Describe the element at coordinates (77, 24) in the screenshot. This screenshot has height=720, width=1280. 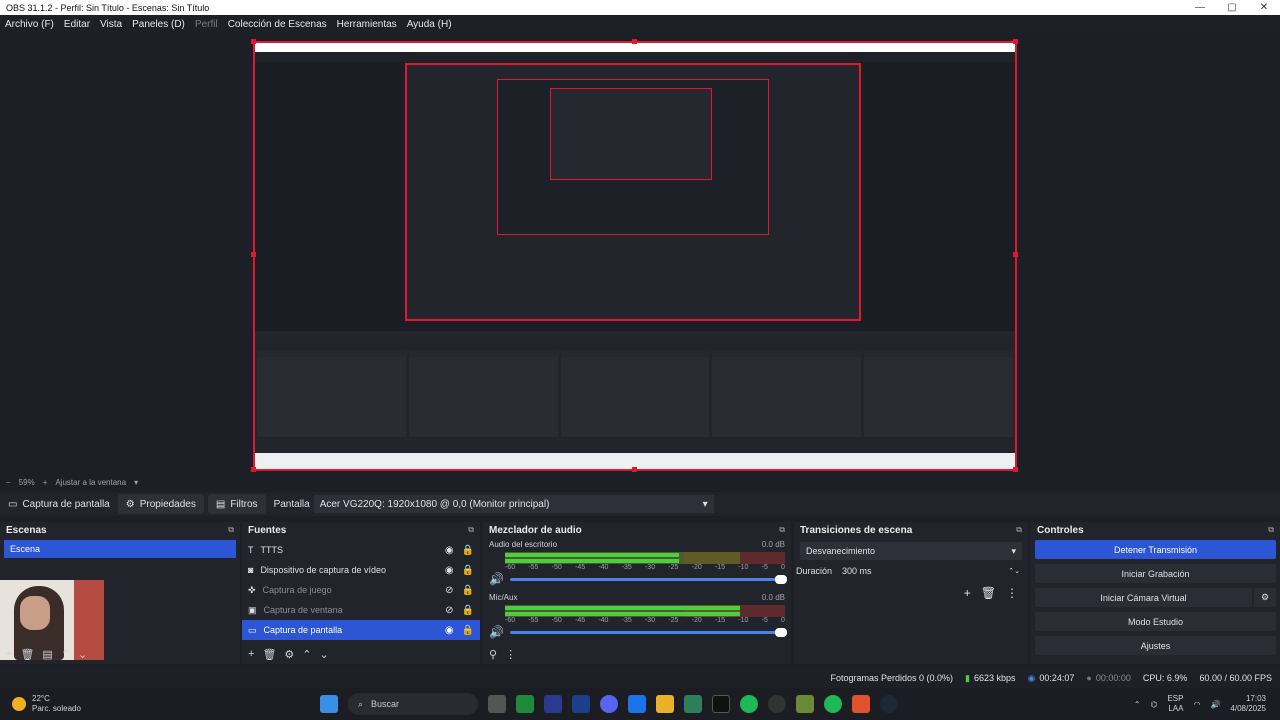
I see `menu-editar: Editar` at that location.